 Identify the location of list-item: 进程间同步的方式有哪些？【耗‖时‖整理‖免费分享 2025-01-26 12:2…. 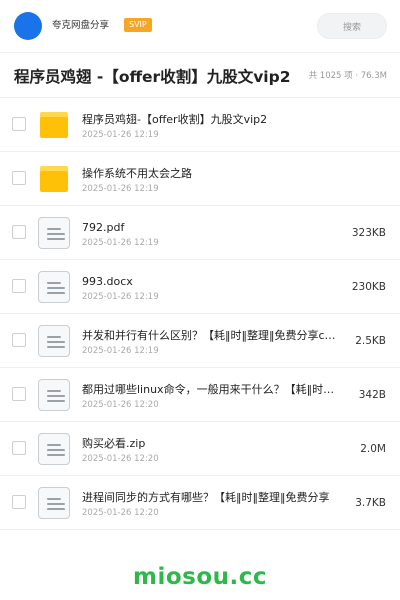
(200, 503).